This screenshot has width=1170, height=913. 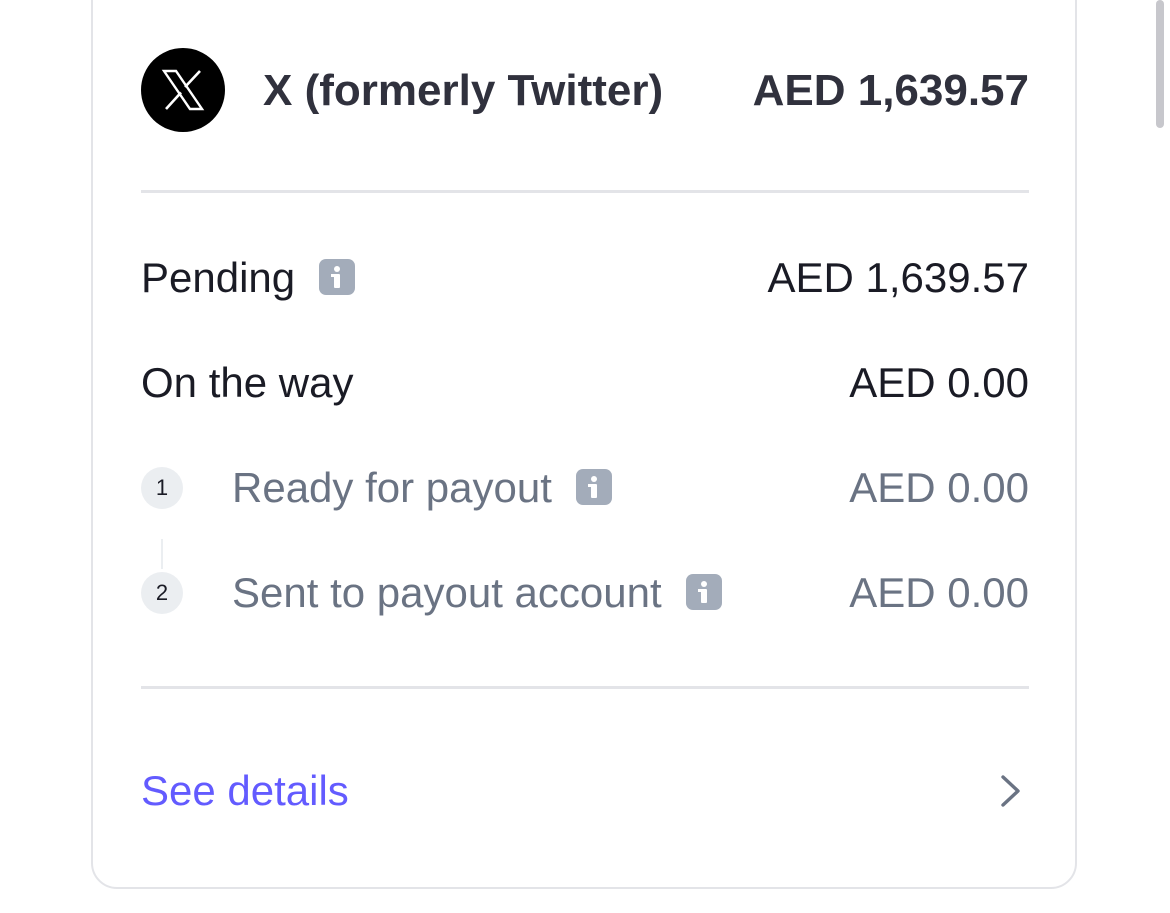 I want to click on step-label: Ready for payout, so click(x=392, y=487).